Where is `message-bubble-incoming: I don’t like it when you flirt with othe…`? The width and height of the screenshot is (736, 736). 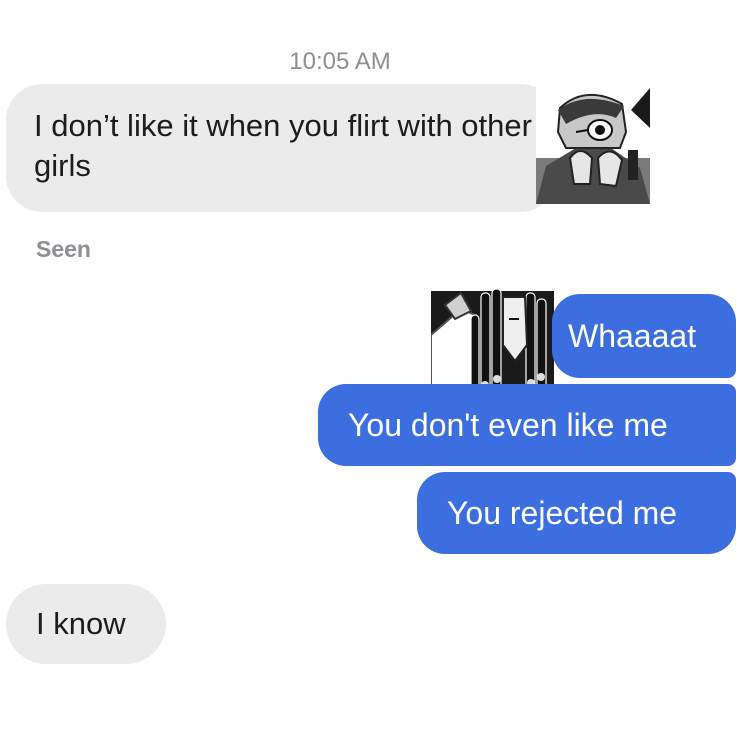
message-bubble-incoming: I don’t like it when you flirt with othe… is located at coordinates (281, 148).